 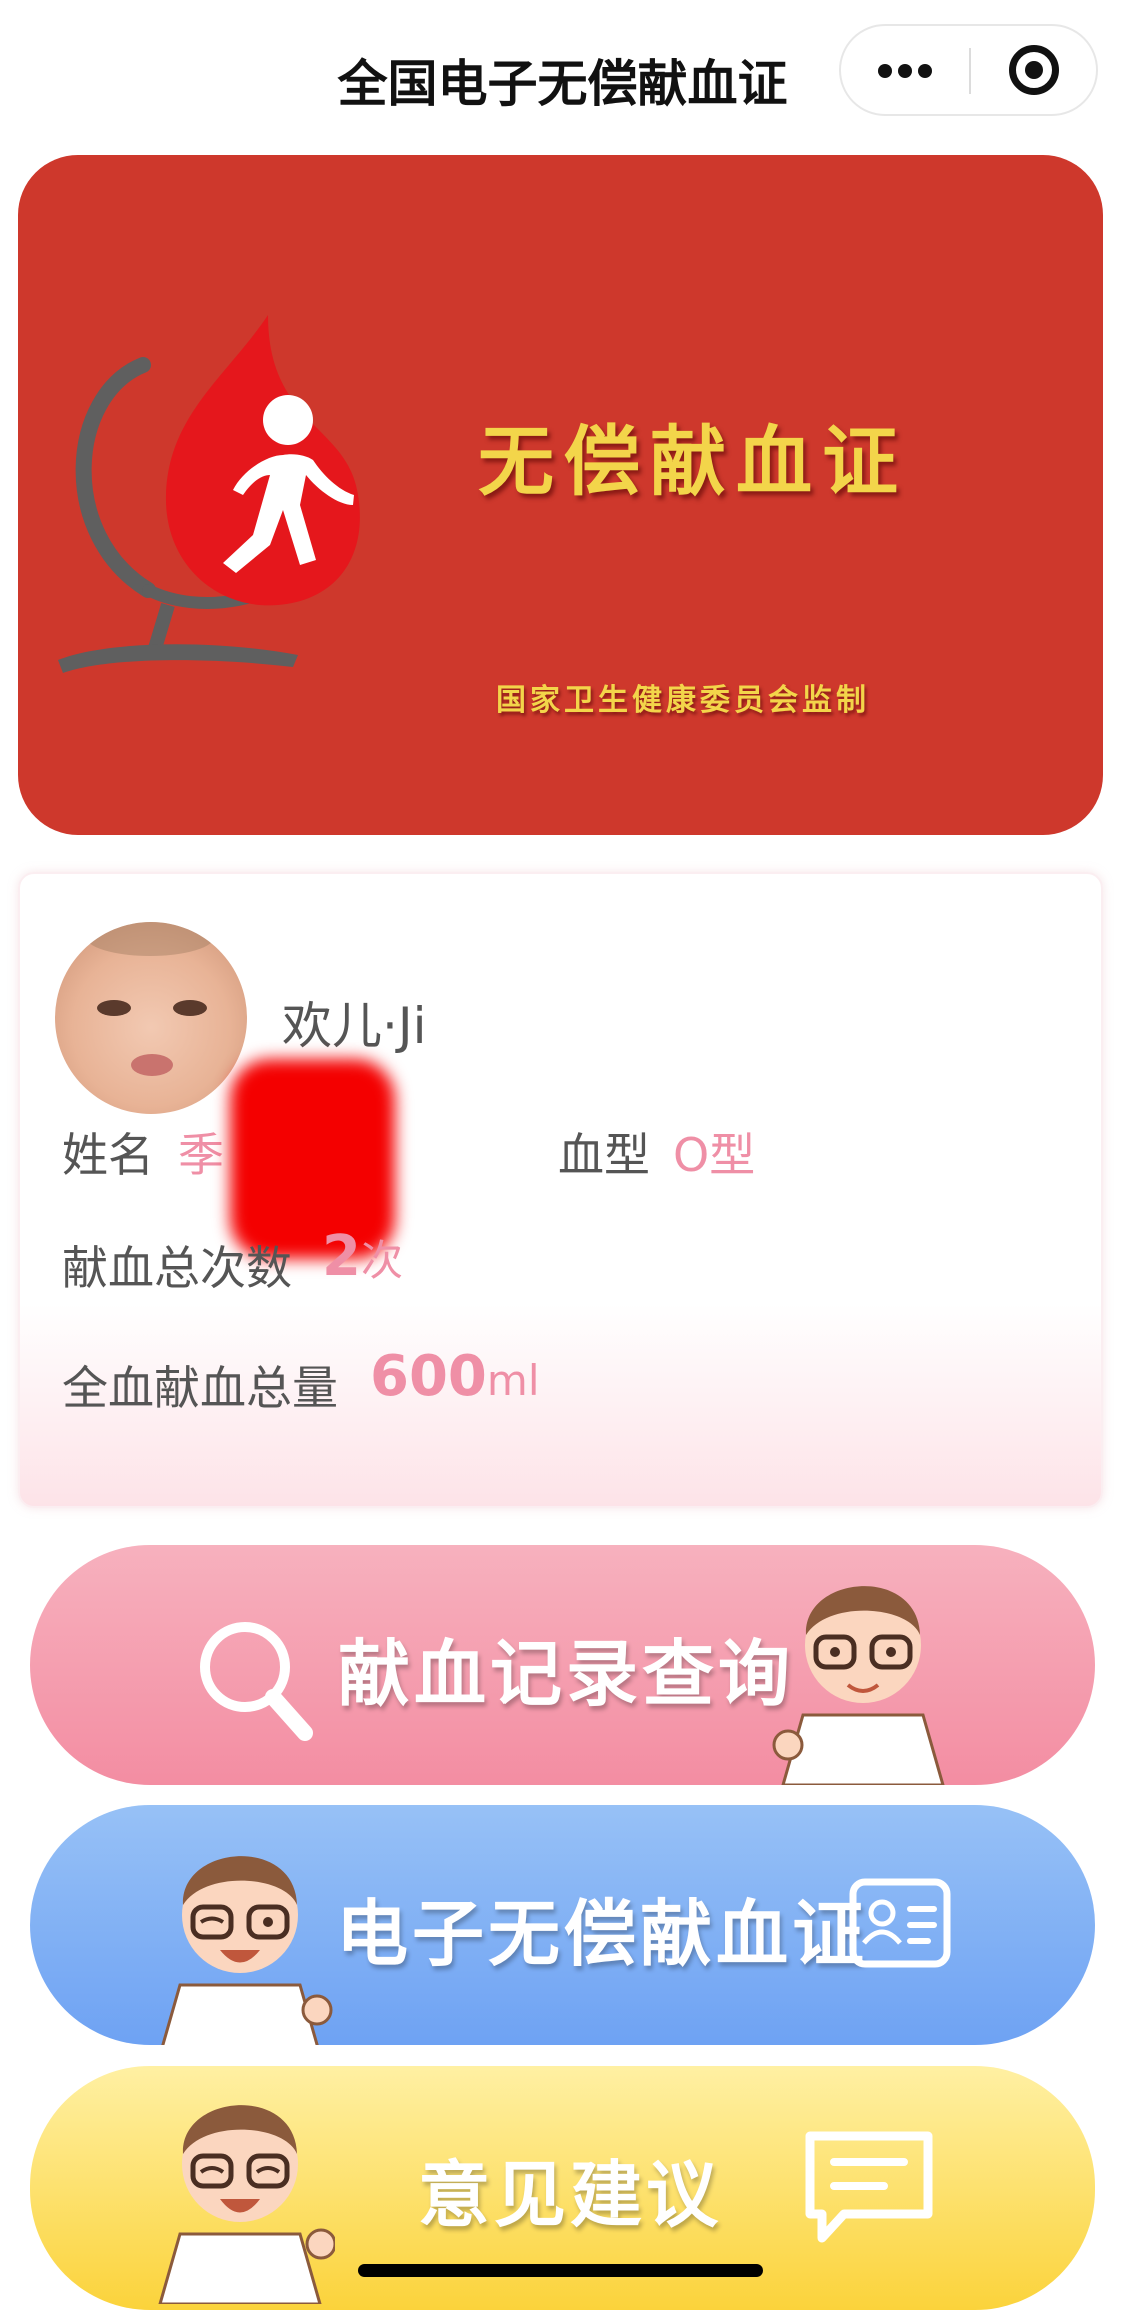 What do you see at coordinates (570, 2195) in the screenshot?
I see `feedback-label: 意见建议` at bounding box center [570, 2195].